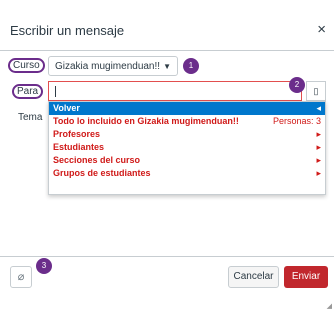 The width and height of the screenshot is (334, 312). I want to click on dropdown-back-label: Volver, so click(66, 108).